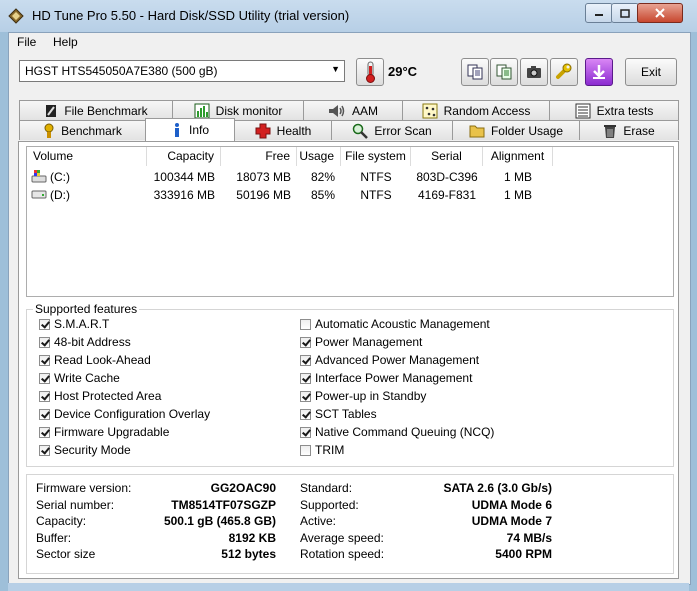 Image resolution: width=697 pixels, height=591 pixels. I want to click on col-file-system: File system, so click(376, 156).